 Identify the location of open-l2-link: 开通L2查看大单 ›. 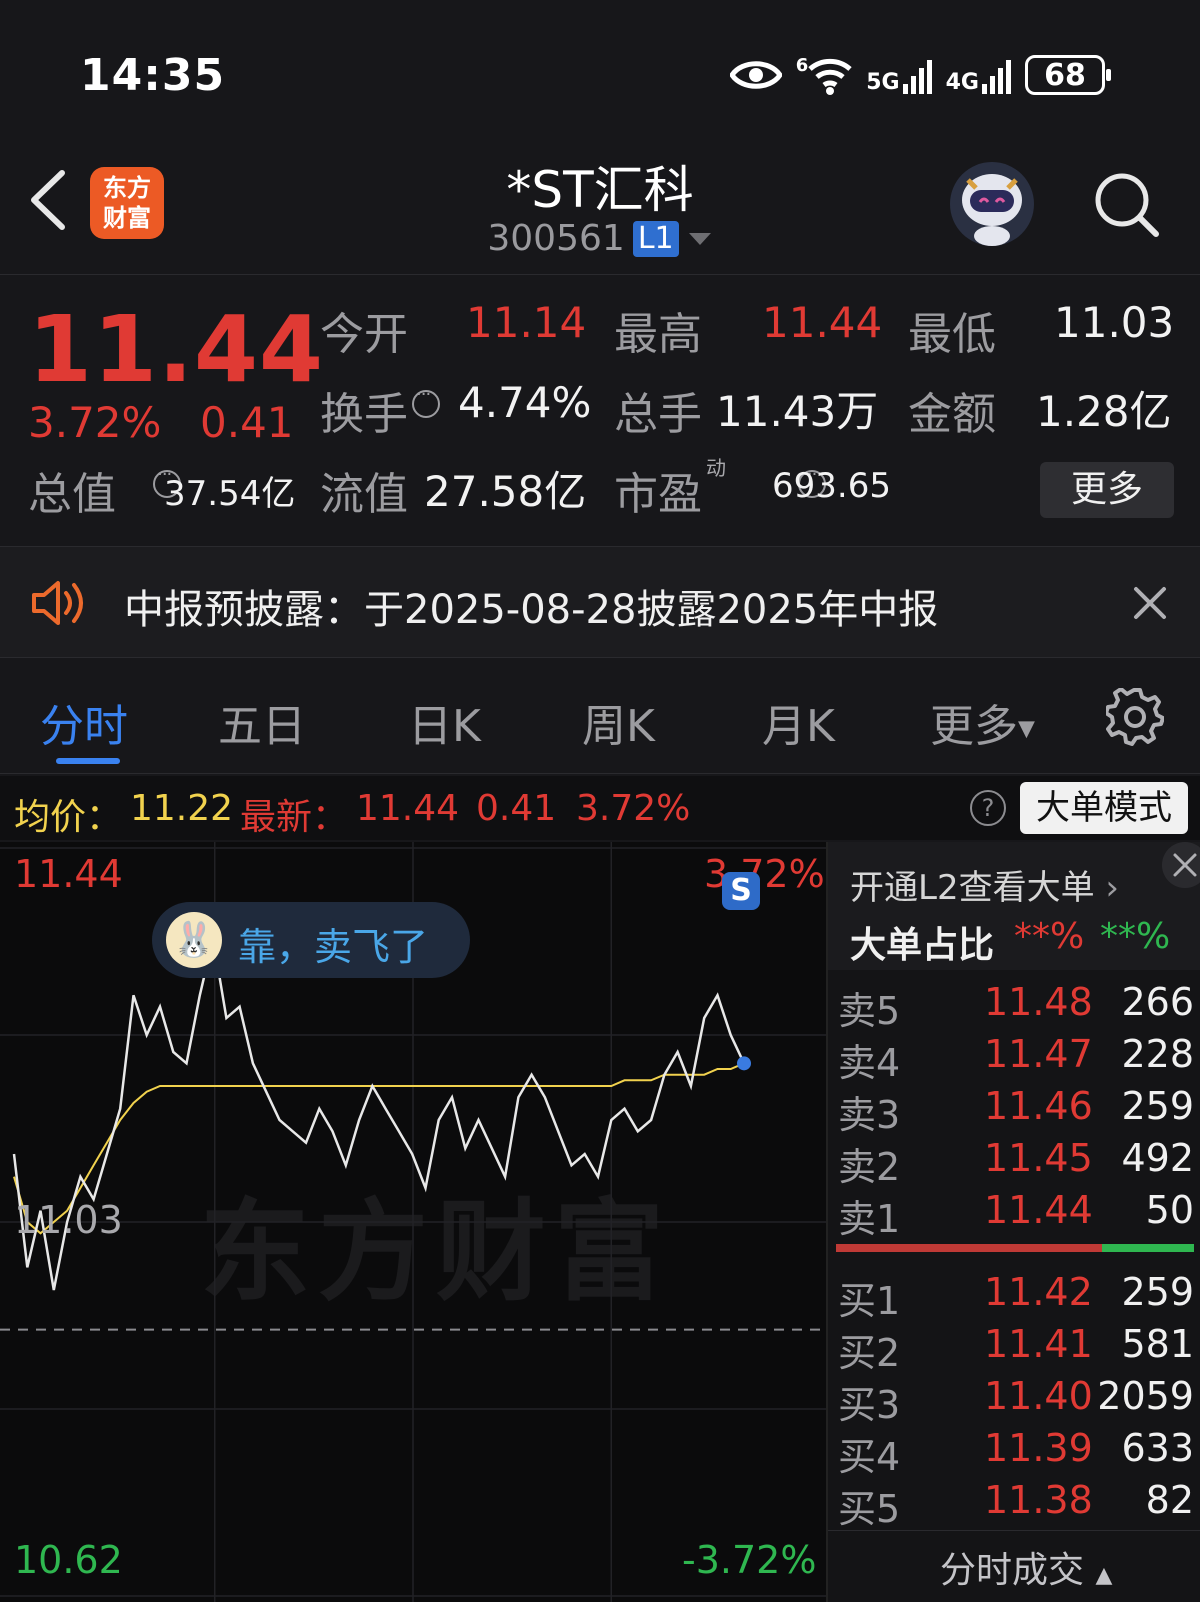
(984, 884).